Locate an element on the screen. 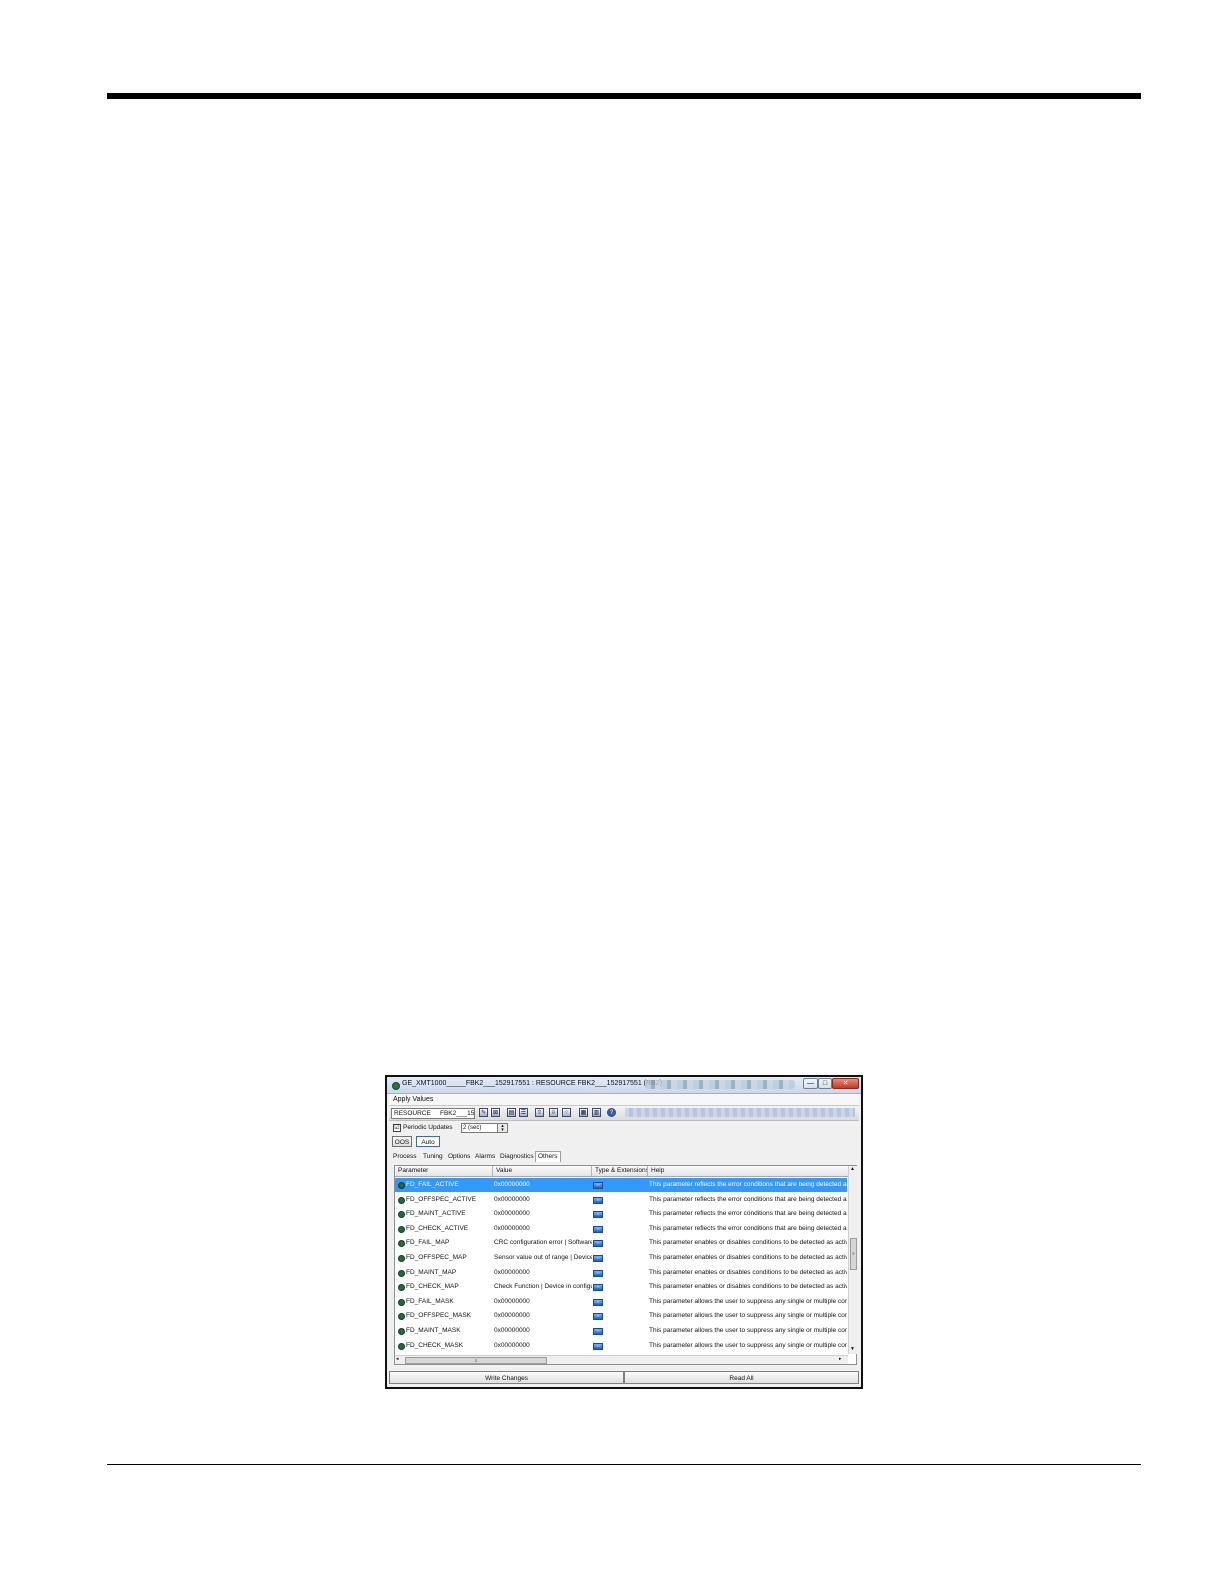  parameter-name: FD_FAIL_ACTIVE is located at coordinates (432, 1184).